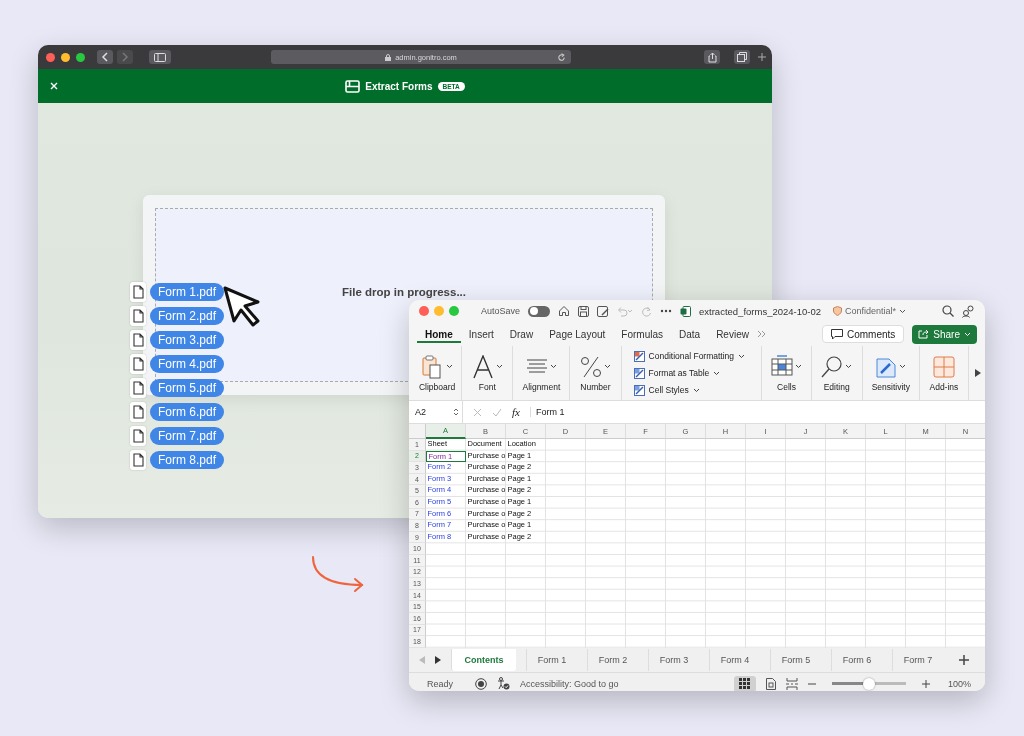 The width and height of the screenshot is (1024, 736). I want to click on file-chip: Form 7.pdf, so click(187, 436).